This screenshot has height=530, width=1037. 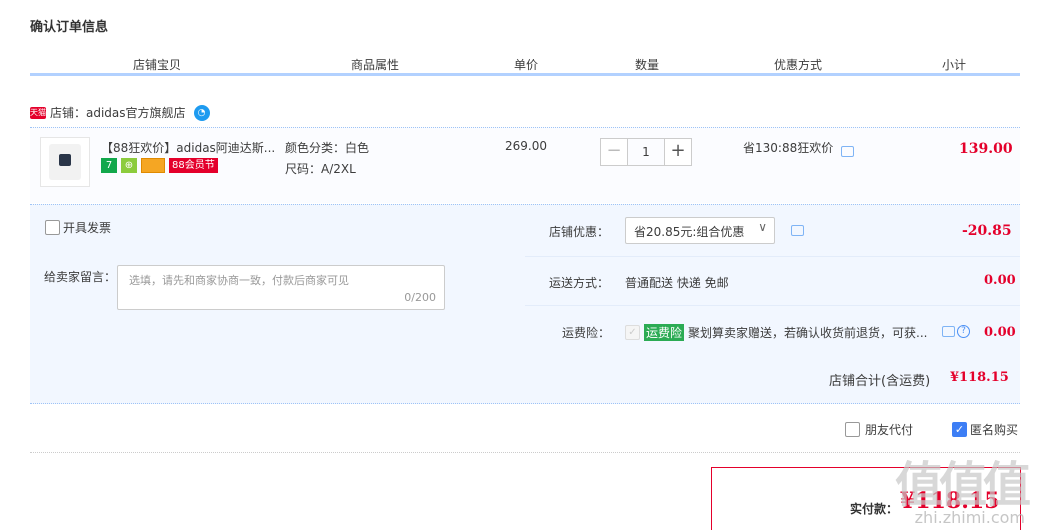 What do you see at coordinates (798, 65) in the screenshot?
I see `header-discount: 优惠方式` at bounding box center [798, 65].